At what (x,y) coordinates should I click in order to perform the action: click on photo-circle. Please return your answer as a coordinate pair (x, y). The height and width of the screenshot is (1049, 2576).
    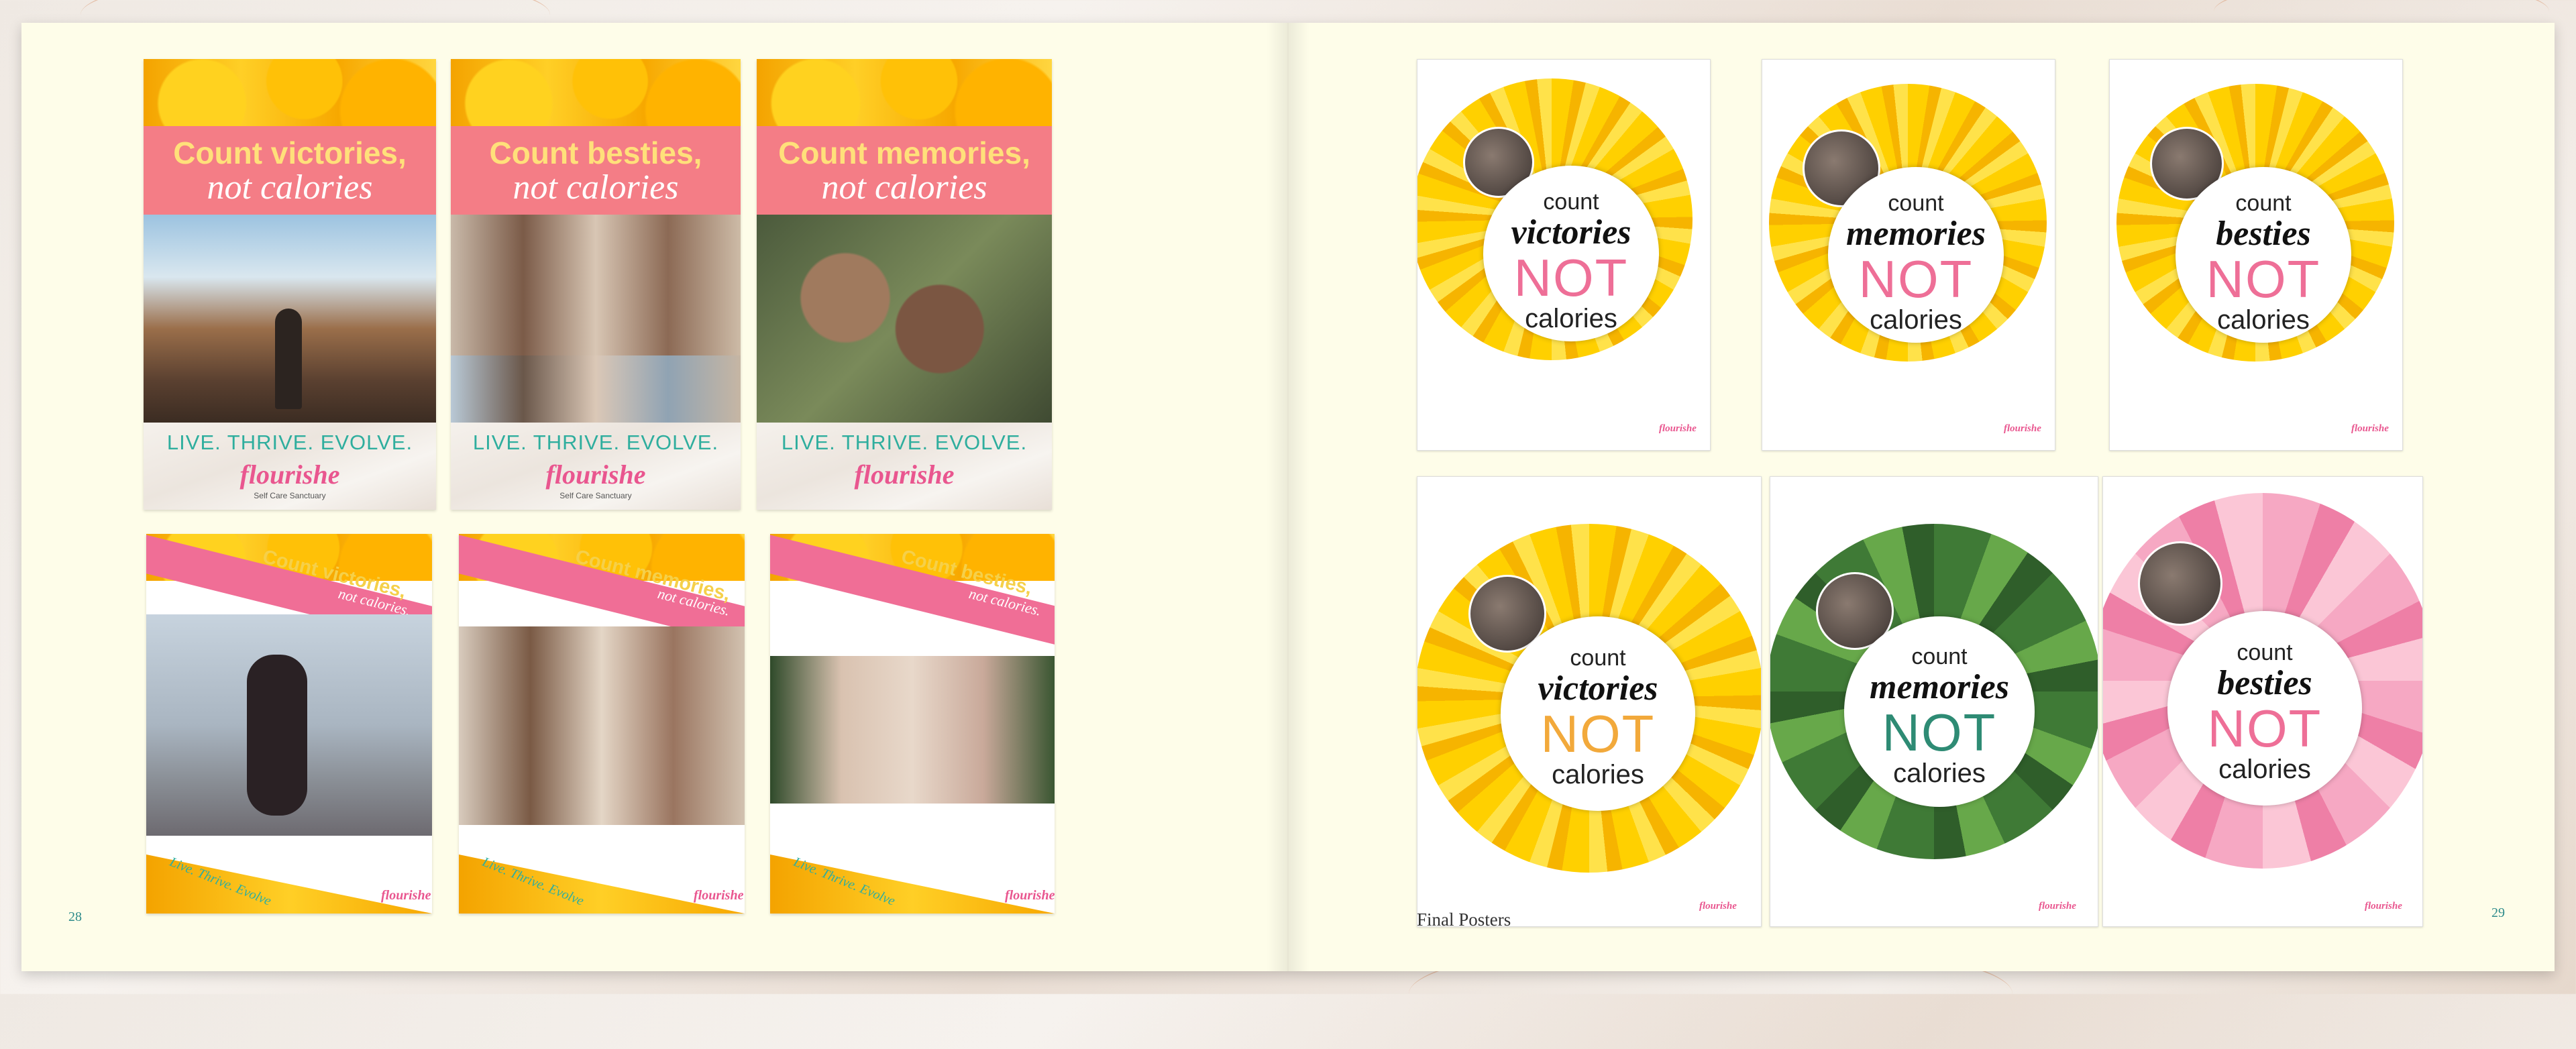
    Looking at the image, I should click on (2180, 583).